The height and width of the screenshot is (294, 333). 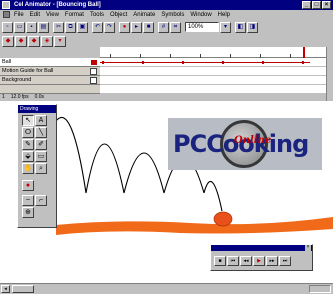 What do you see at coordinates (308, 248) in the screenshot?
I see `close-icon: ×` at bounding box center [308, 248].